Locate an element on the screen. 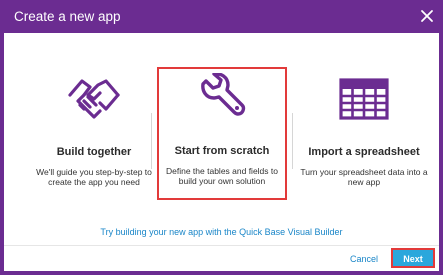 The height and width of the screenshot is (275, 443). footer-divider is located at coordinates (221, 245).